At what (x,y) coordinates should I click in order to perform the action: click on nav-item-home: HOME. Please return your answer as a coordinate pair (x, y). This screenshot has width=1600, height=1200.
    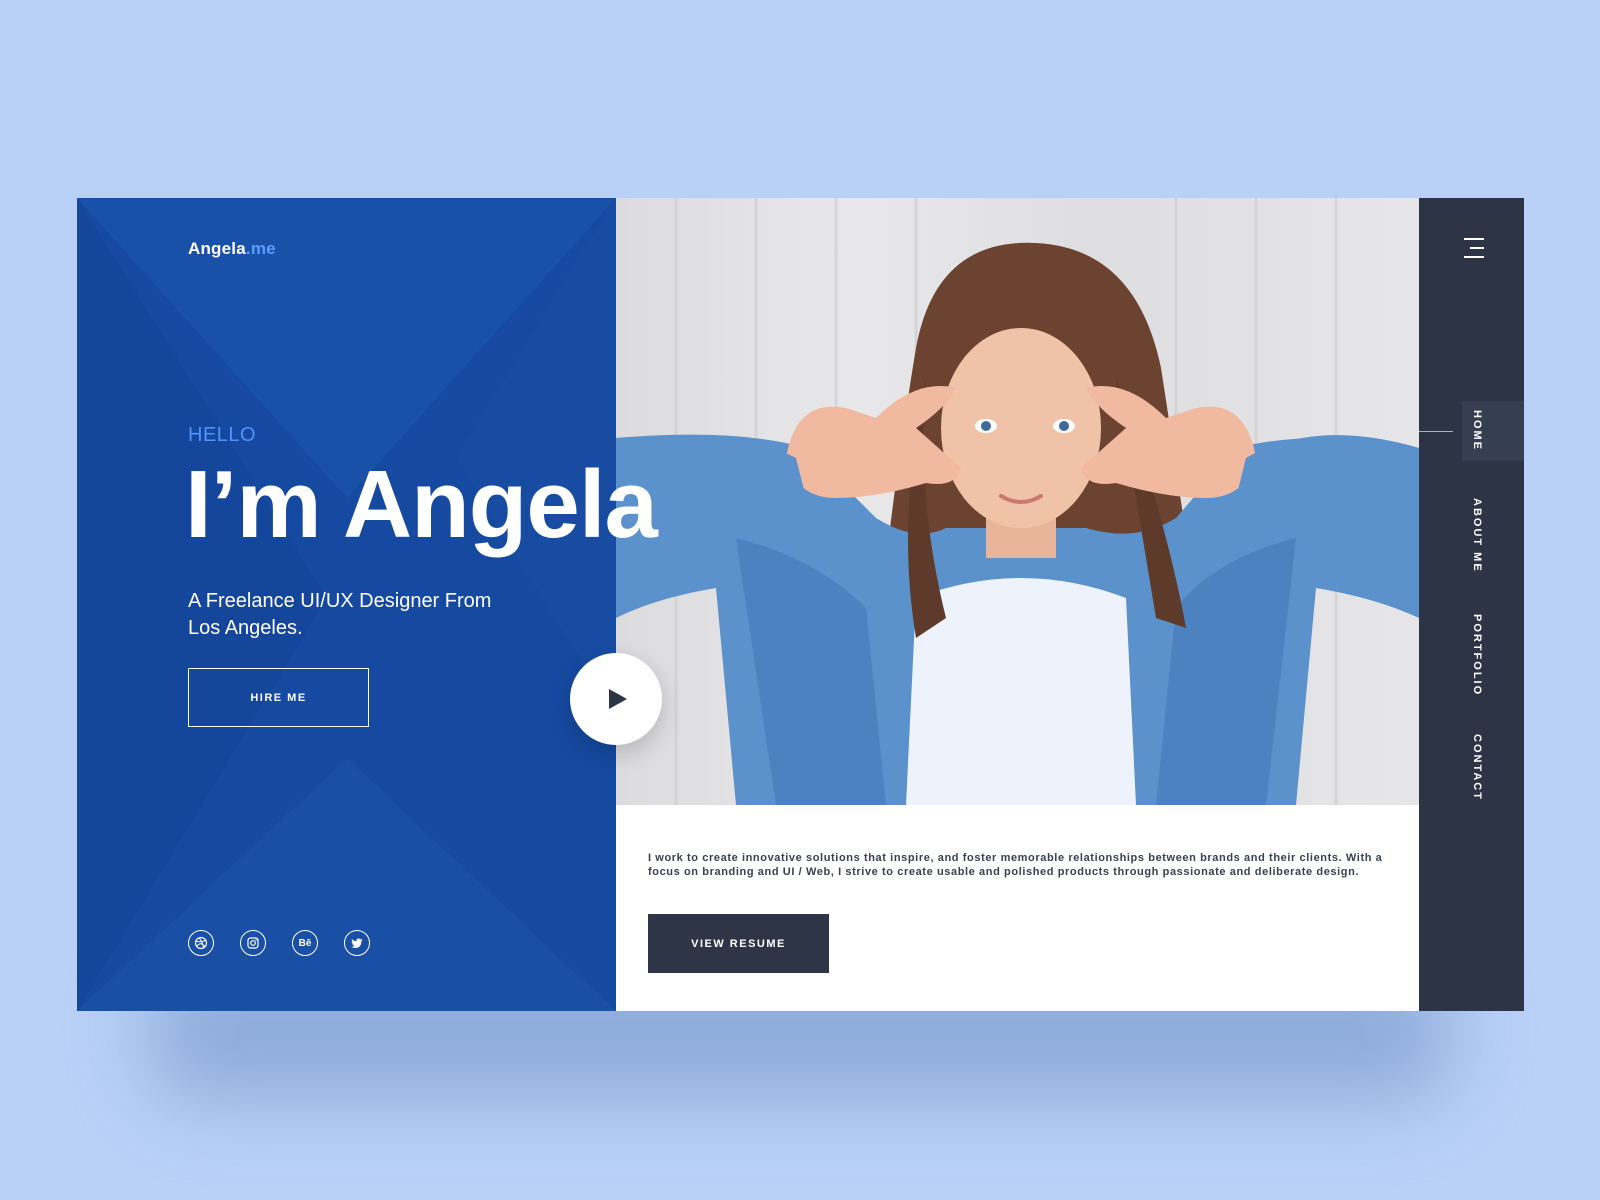
    Looking at the image, I should click on (1477, 430).